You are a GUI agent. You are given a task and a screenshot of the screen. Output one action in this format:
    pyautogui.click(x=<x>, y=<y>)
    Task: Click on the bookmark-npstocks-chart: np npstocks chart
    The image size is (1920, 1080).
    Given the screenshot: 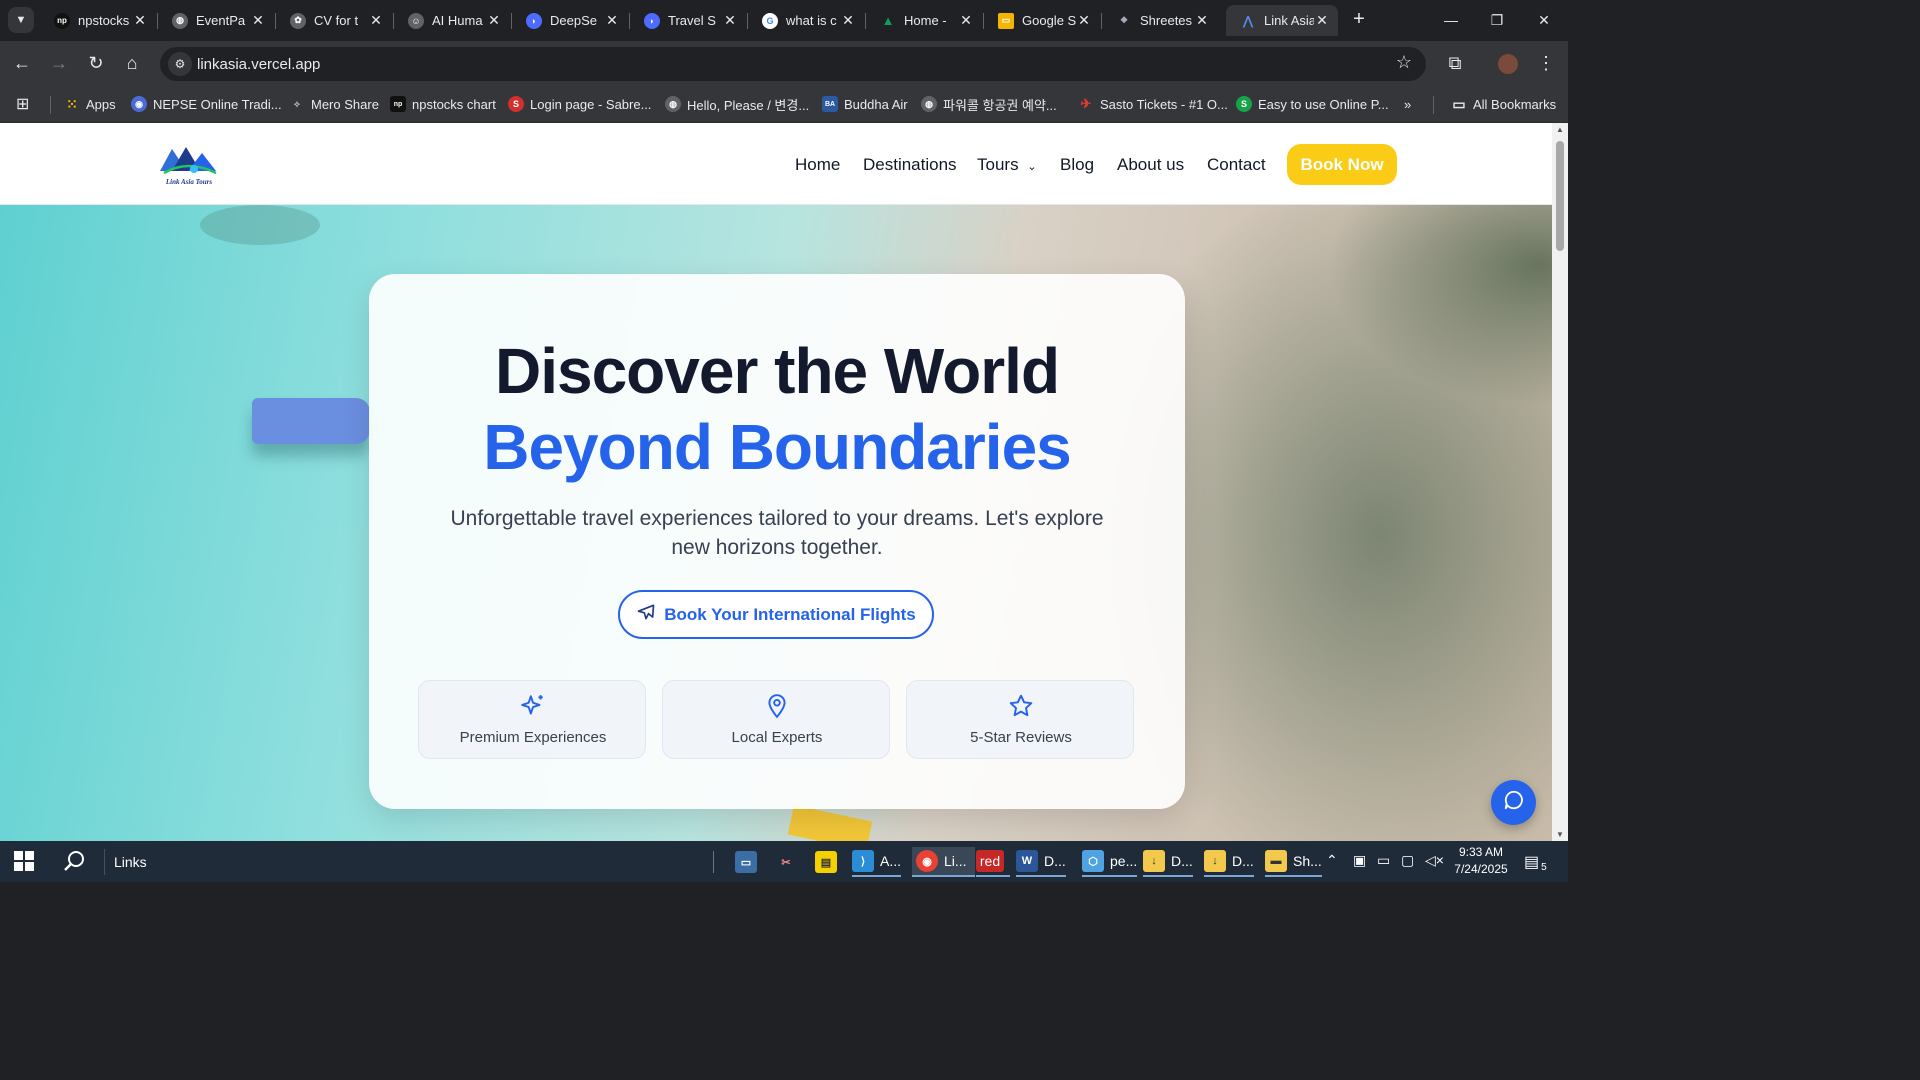 What is the action you would take?
    pyautogui.click(x=443, y=104)
    